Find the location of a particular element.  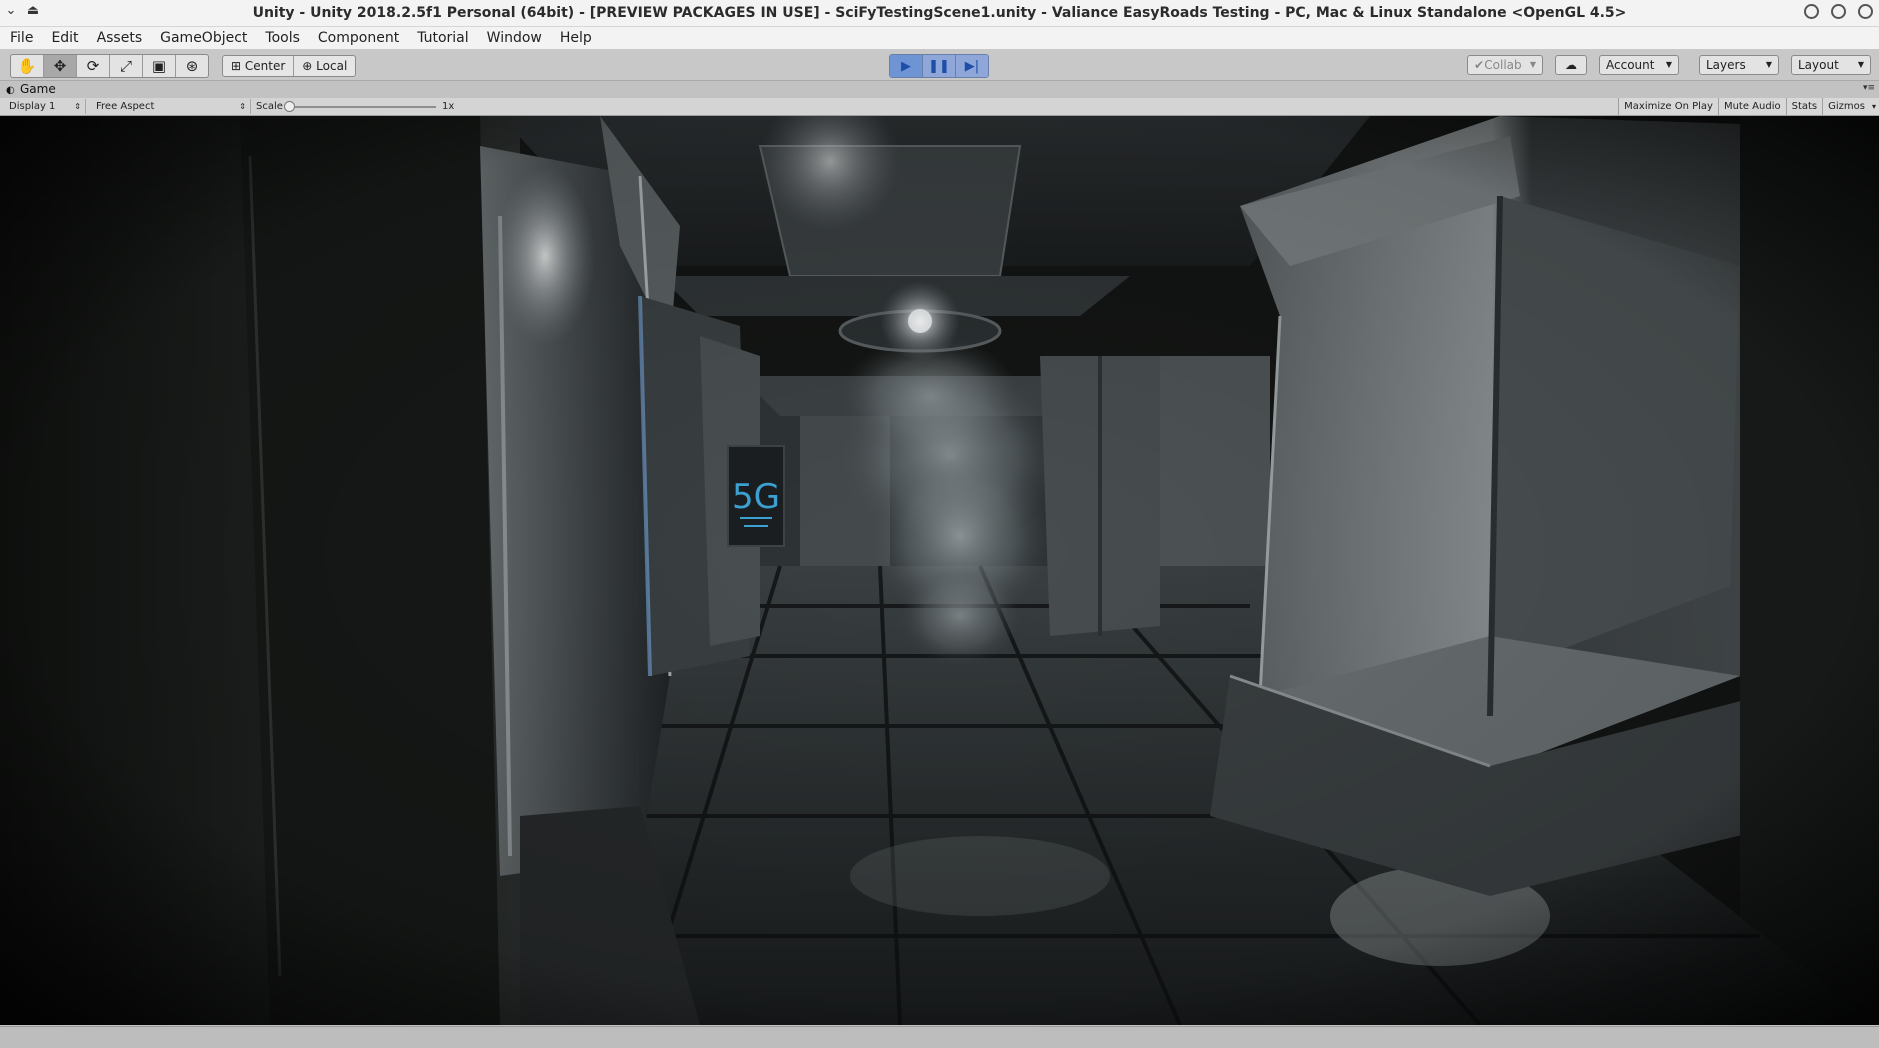

maximize-on-play-toggle: Maximize On Play is located at coordinates (1668, 106).